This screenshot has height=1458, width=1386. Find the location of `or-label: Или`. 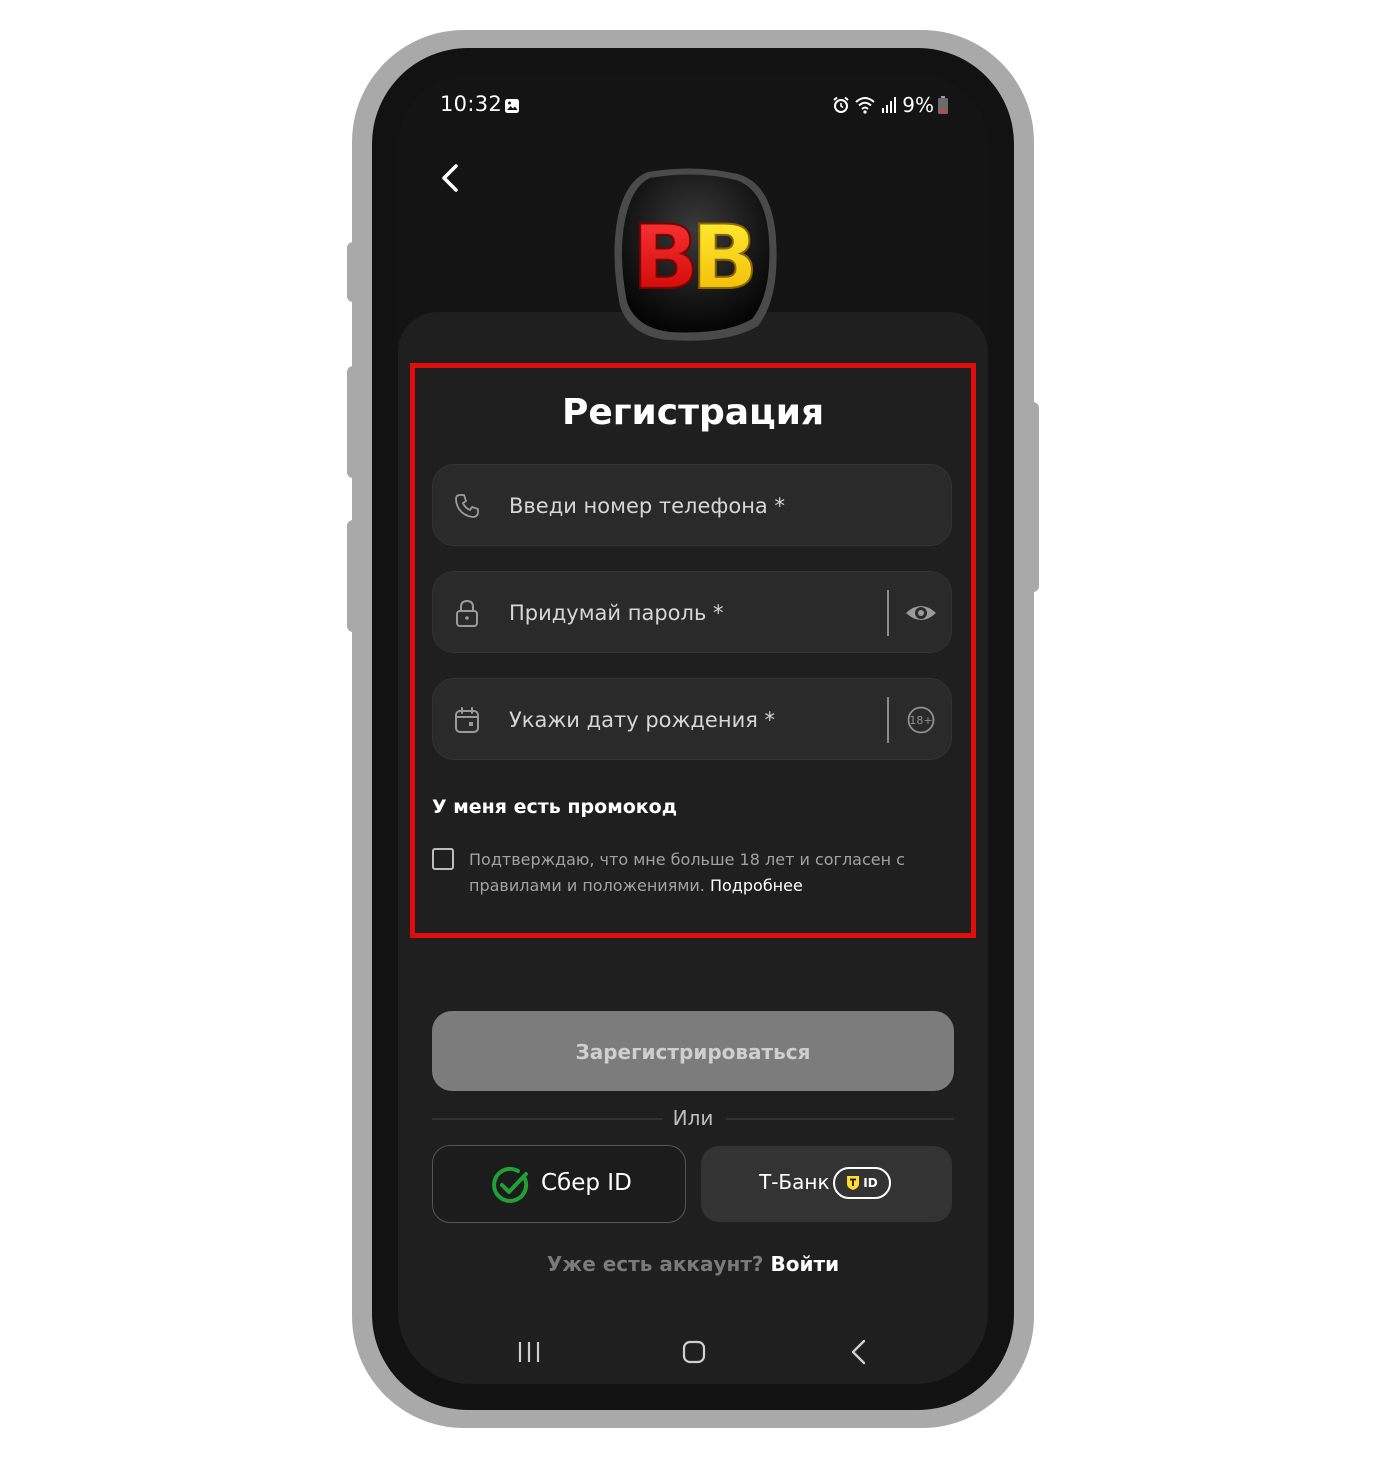

or-label: Или is located at coordinates (693, 1118).